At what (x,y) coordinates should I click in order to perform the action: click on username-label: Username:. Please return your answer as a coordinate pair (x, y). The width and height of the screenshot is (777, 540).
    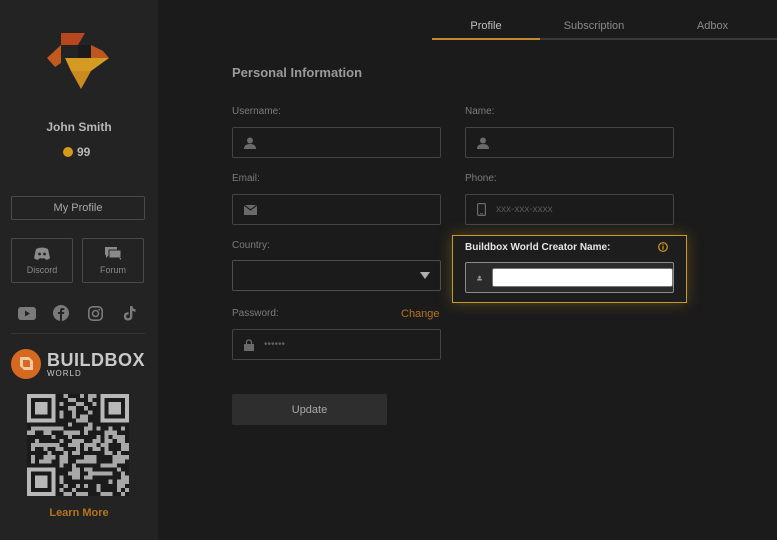
    Looking at the image, I should click on (256, 111).